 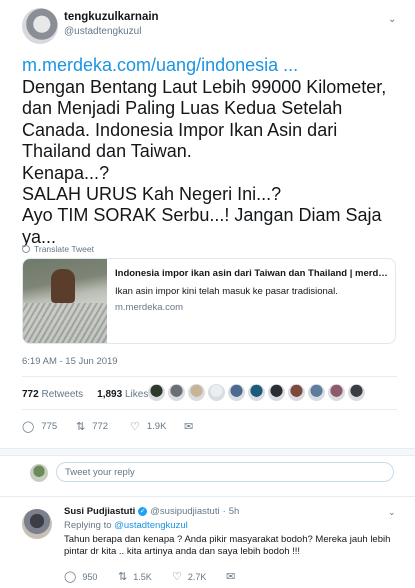 What do you see at coordinates (88, 525) in the screenshot?
I see `replying-label: Replying to` at bounding box center [88, 525].